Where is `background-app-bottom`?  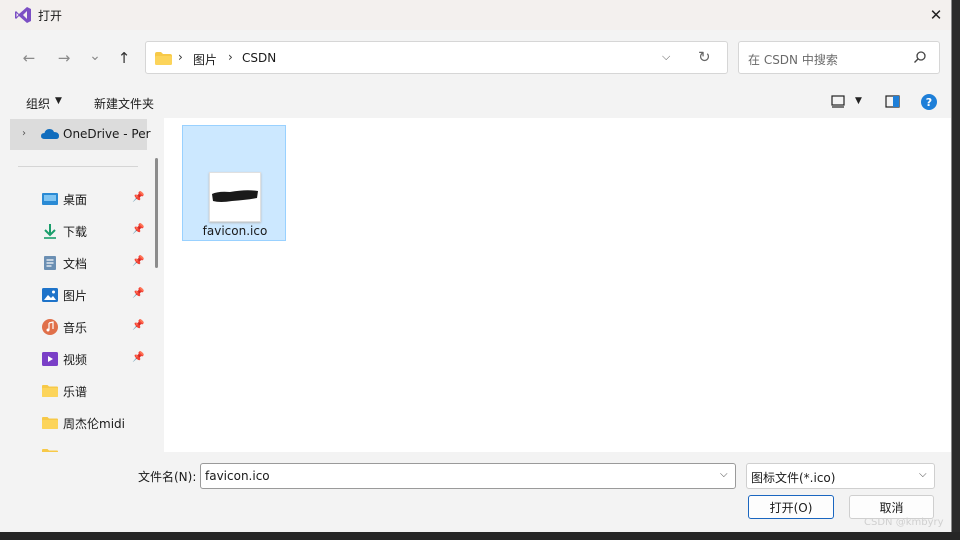 background-app-bottom is located at coordinates (480, 536).